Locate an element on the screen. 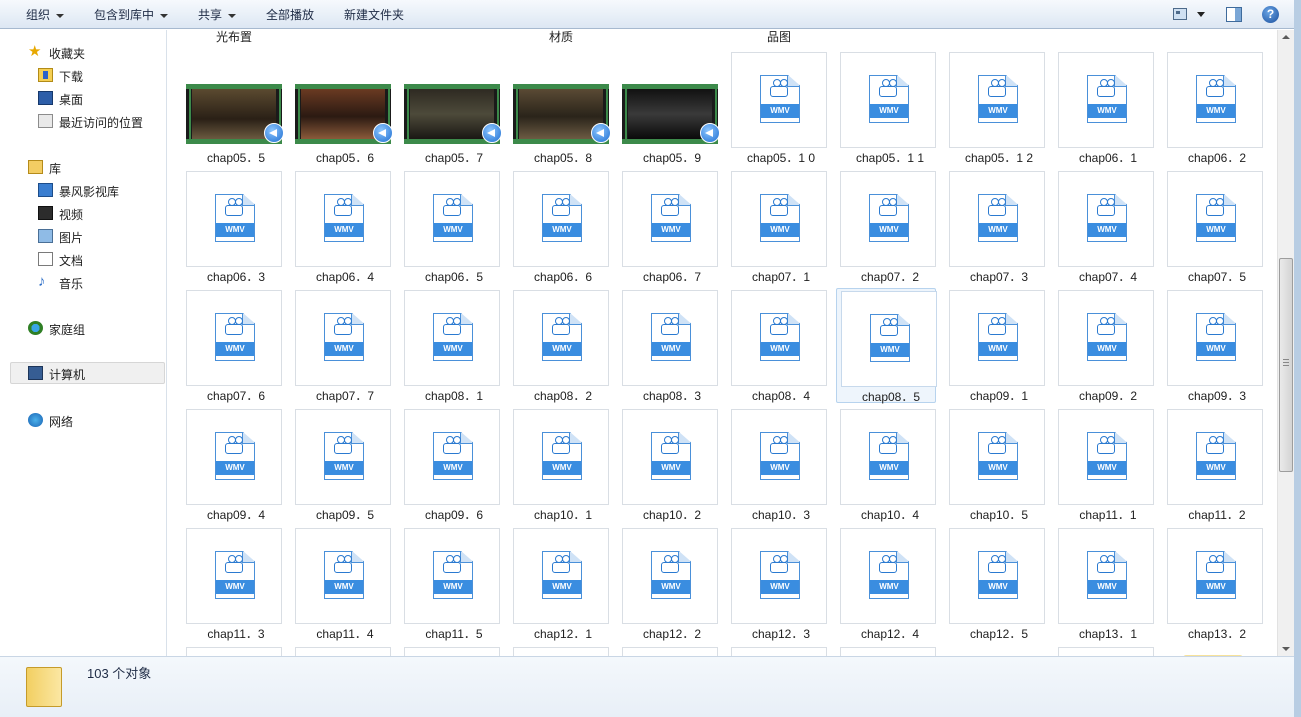 Image resolution: width=1301 pixels, height=717 pixels. nav-pictures: 图片 is located at coordinates (80, 236).